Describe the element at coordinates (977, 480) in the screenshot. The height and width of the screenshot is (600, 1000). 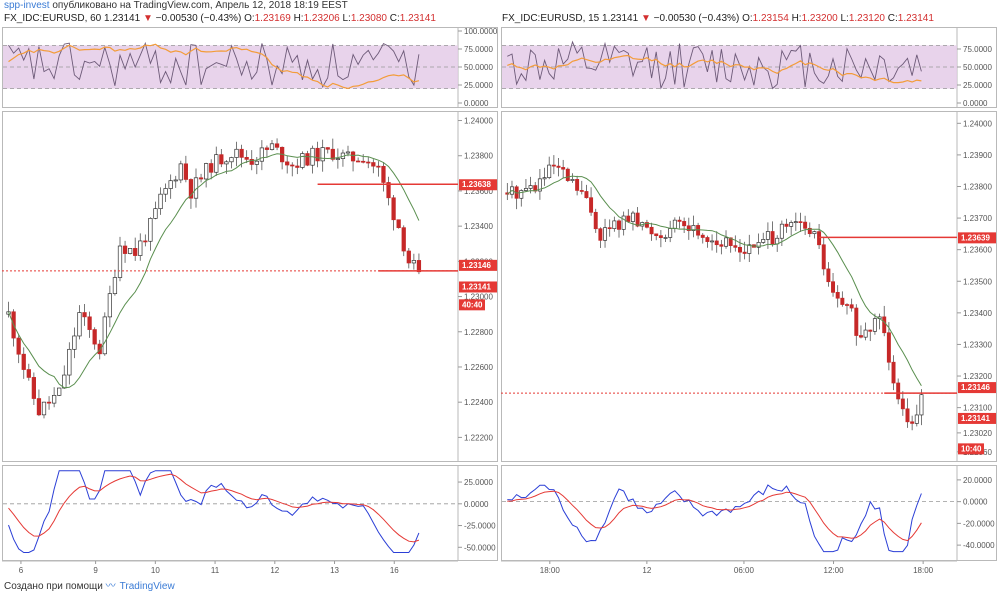
I see `macd-tick-label: 20.0000` at that location.